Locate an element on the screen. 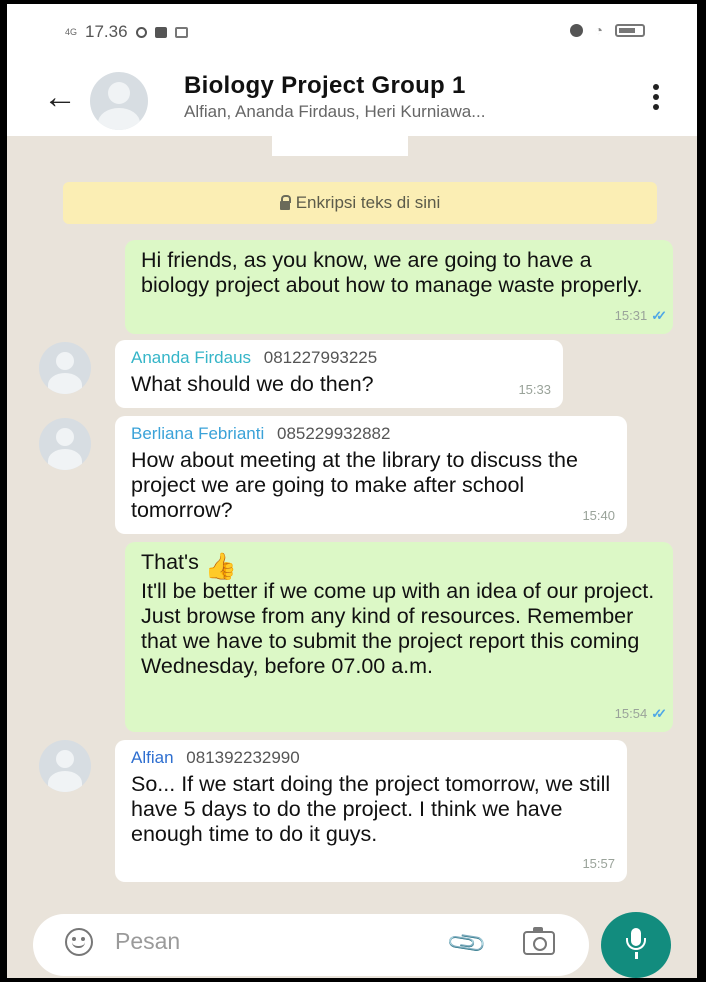 The width and height of the screenshot is (706, 982). encryption-notice: Enkripsi teks di sini is located at coordinates (360, 203).